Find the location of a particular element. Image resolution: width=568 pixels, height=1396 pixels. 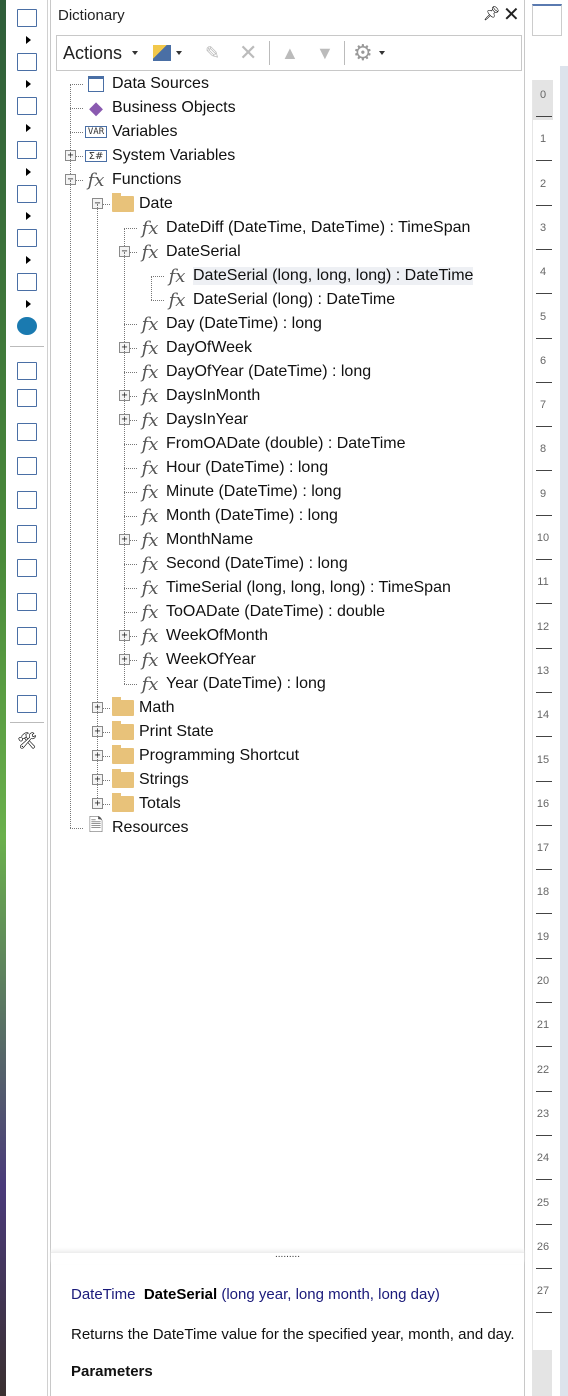

data-band-icon is located at coordinates (27, 568).